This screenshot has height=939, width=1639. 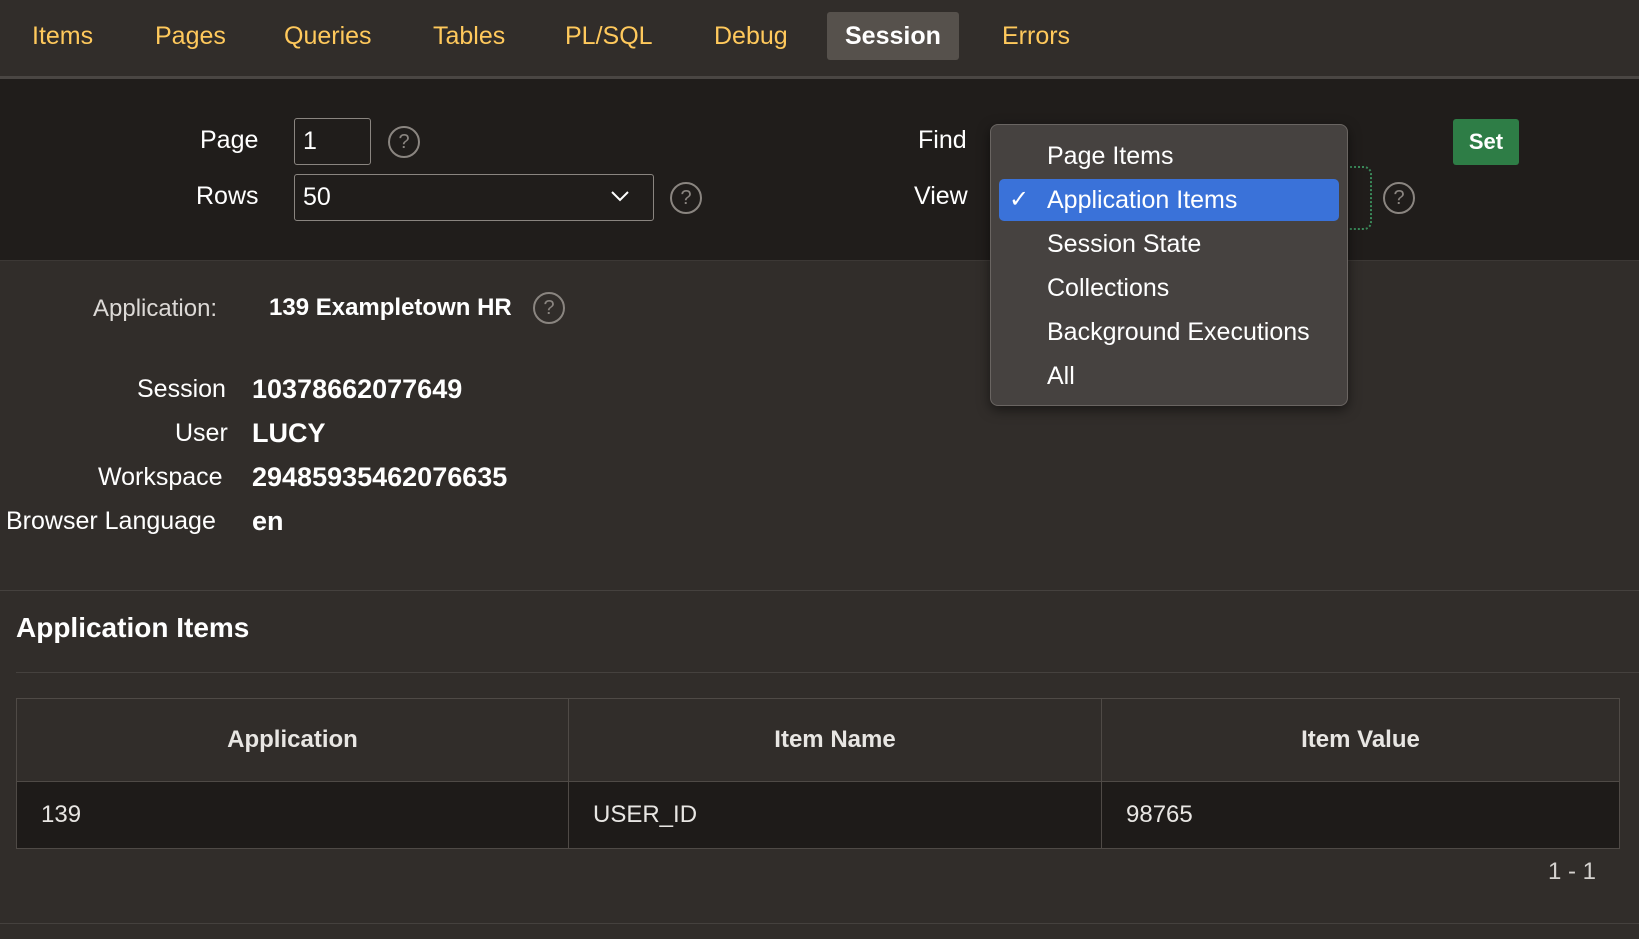 What do you see at coordinates (404, 142) in the screenshot?
I see `page-help-icon: ?` at bounding box center [404, 142].